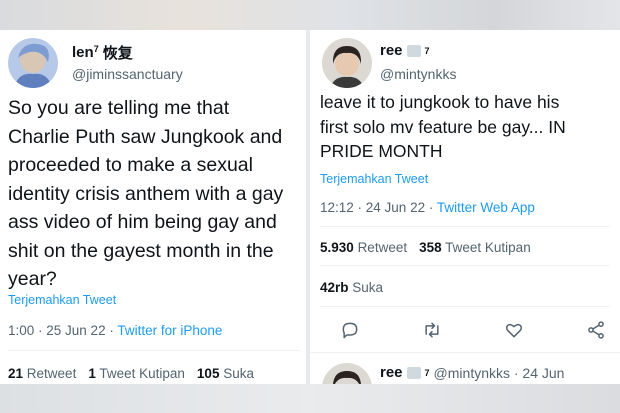  I want to click on tweet-text-line: proceeded to make a sexual, so click(130, 165).